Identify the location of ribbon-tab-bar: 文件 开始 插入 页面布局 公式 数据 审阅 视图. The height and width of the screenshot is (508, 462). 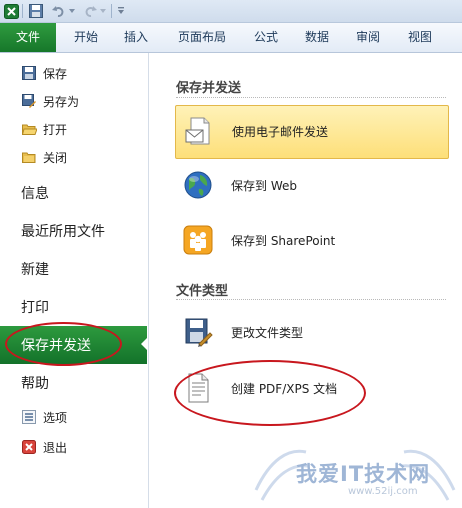
(231, 38).